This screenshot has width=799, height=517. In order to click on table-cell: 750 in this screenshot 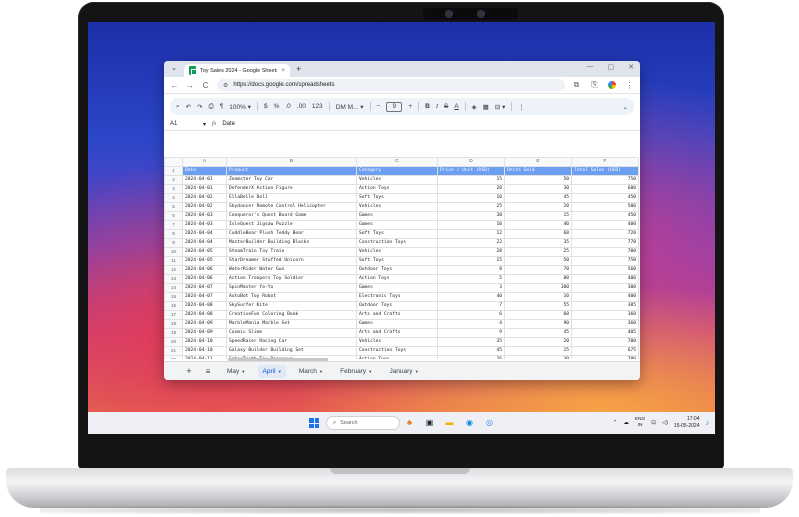, I will do `click(605, 180)`.